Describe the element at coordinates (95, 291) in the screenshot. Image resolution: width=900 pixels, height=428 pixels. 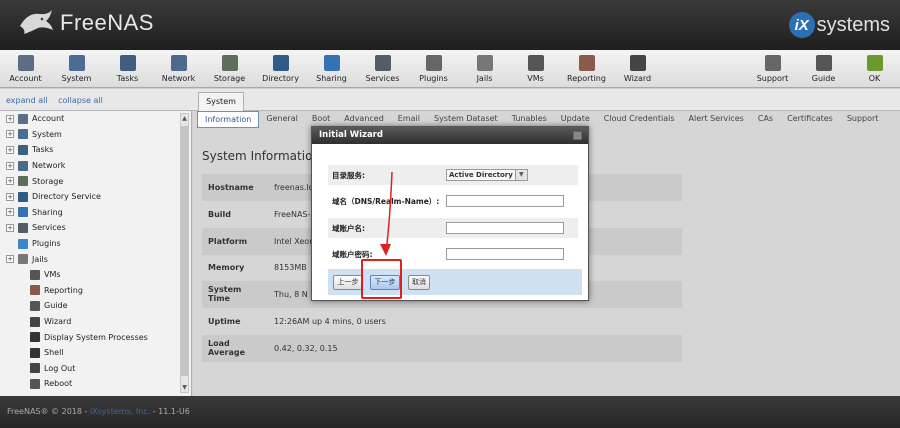
I see `sidebar-item-reporting: Reporting` at that location.